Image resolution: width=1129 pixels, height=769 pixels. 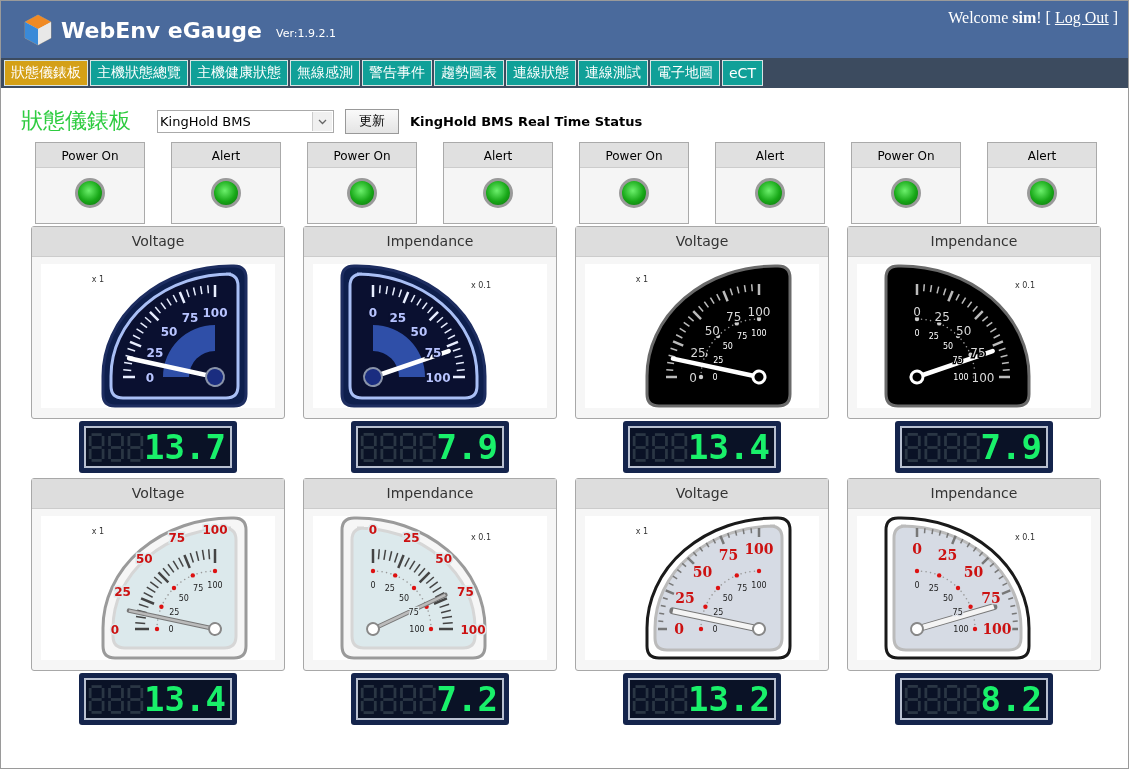 What do you see at coordinates (397, 73) in the screenshot?
I see `nav-tab: 警告事件` at bounding box center [397, 73].